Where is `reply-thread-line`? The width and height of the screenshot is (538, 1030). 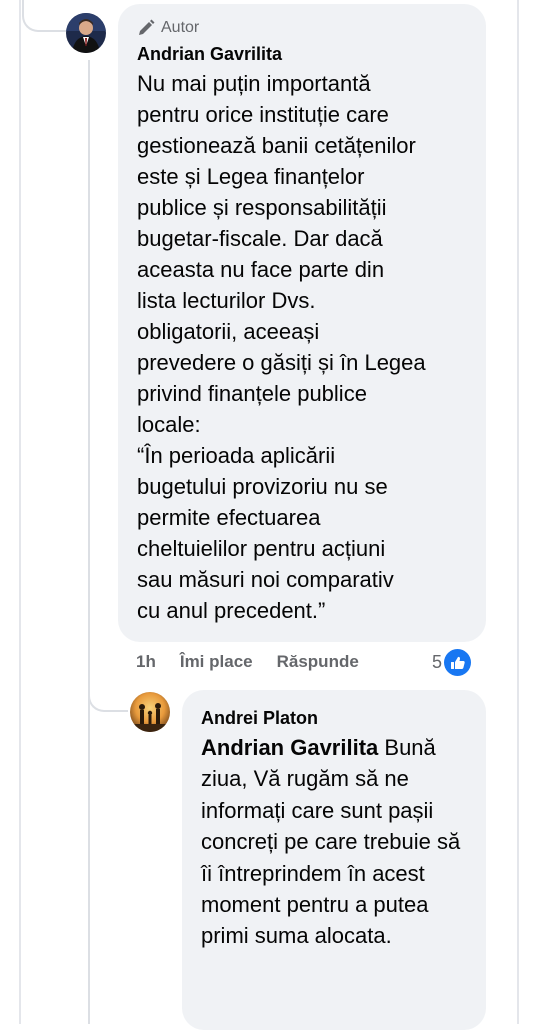 reply-thread-line is located at coordinates (89, 542).